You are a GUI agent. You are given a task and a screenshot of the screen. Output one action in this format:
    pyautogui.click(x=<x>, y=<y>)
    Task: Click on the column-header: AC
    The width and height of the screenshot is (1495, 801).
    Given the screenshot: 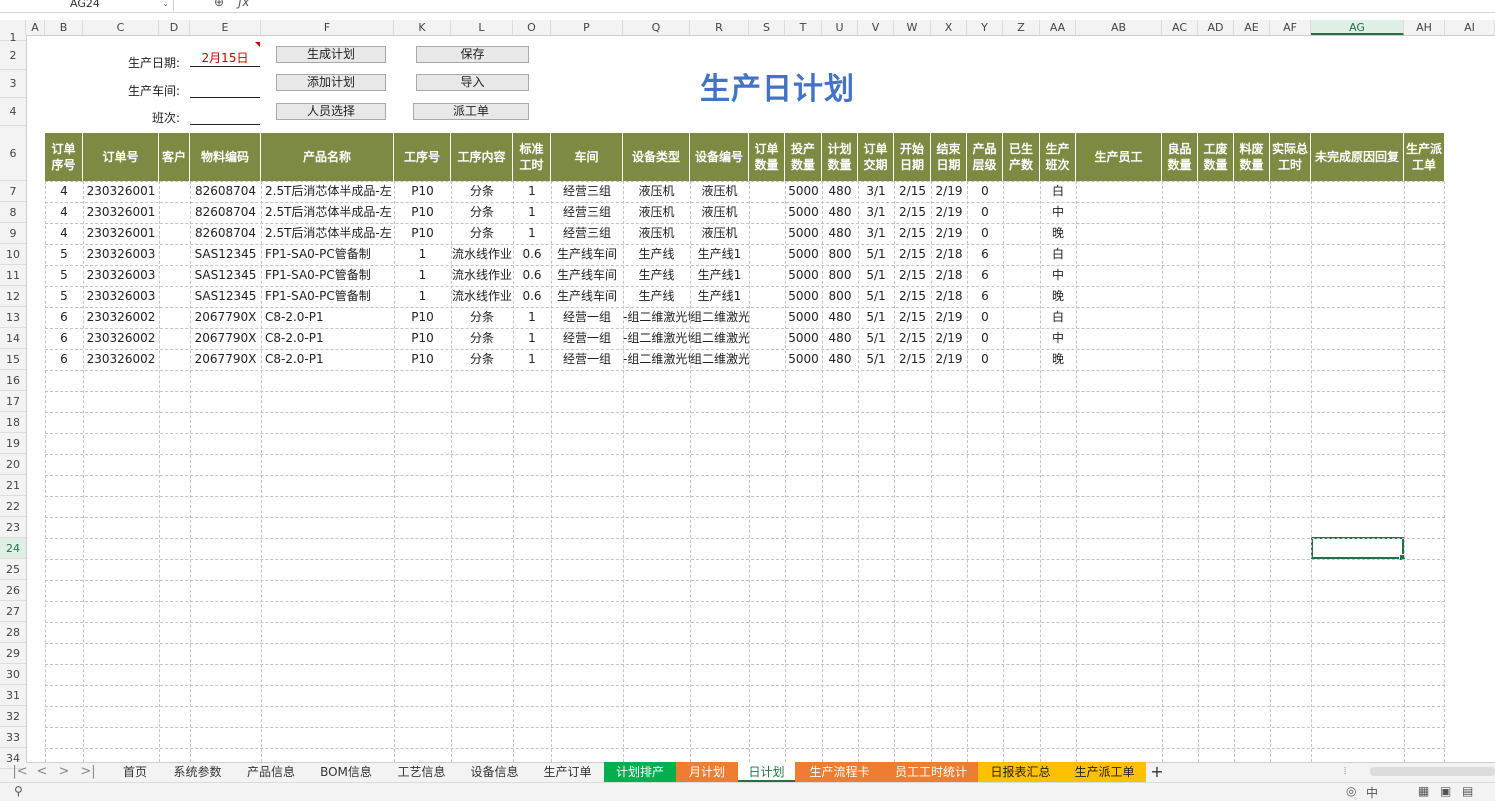 What is the action you would take?
    pyautogui.click(x=1180, y=27)
    